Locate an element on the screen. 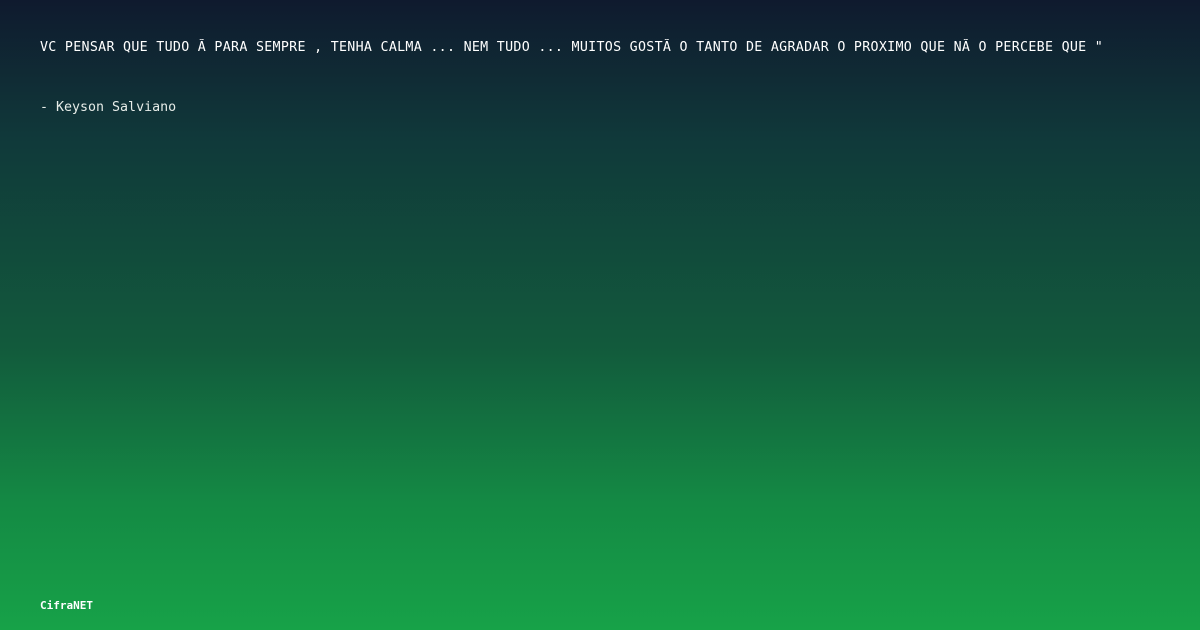 The image size is (1200, 630). brand-logo-text: CifraNET is located at coordinates (66, 605).